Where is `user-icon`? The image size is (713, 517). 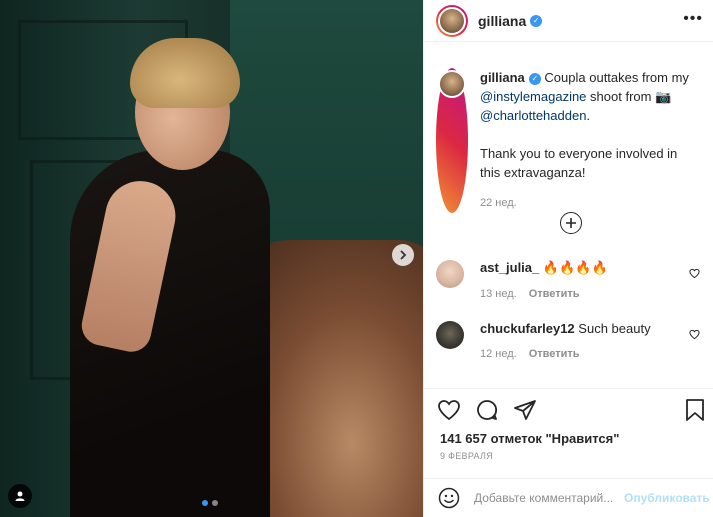 user-icon is located at coordinates (20, 496).